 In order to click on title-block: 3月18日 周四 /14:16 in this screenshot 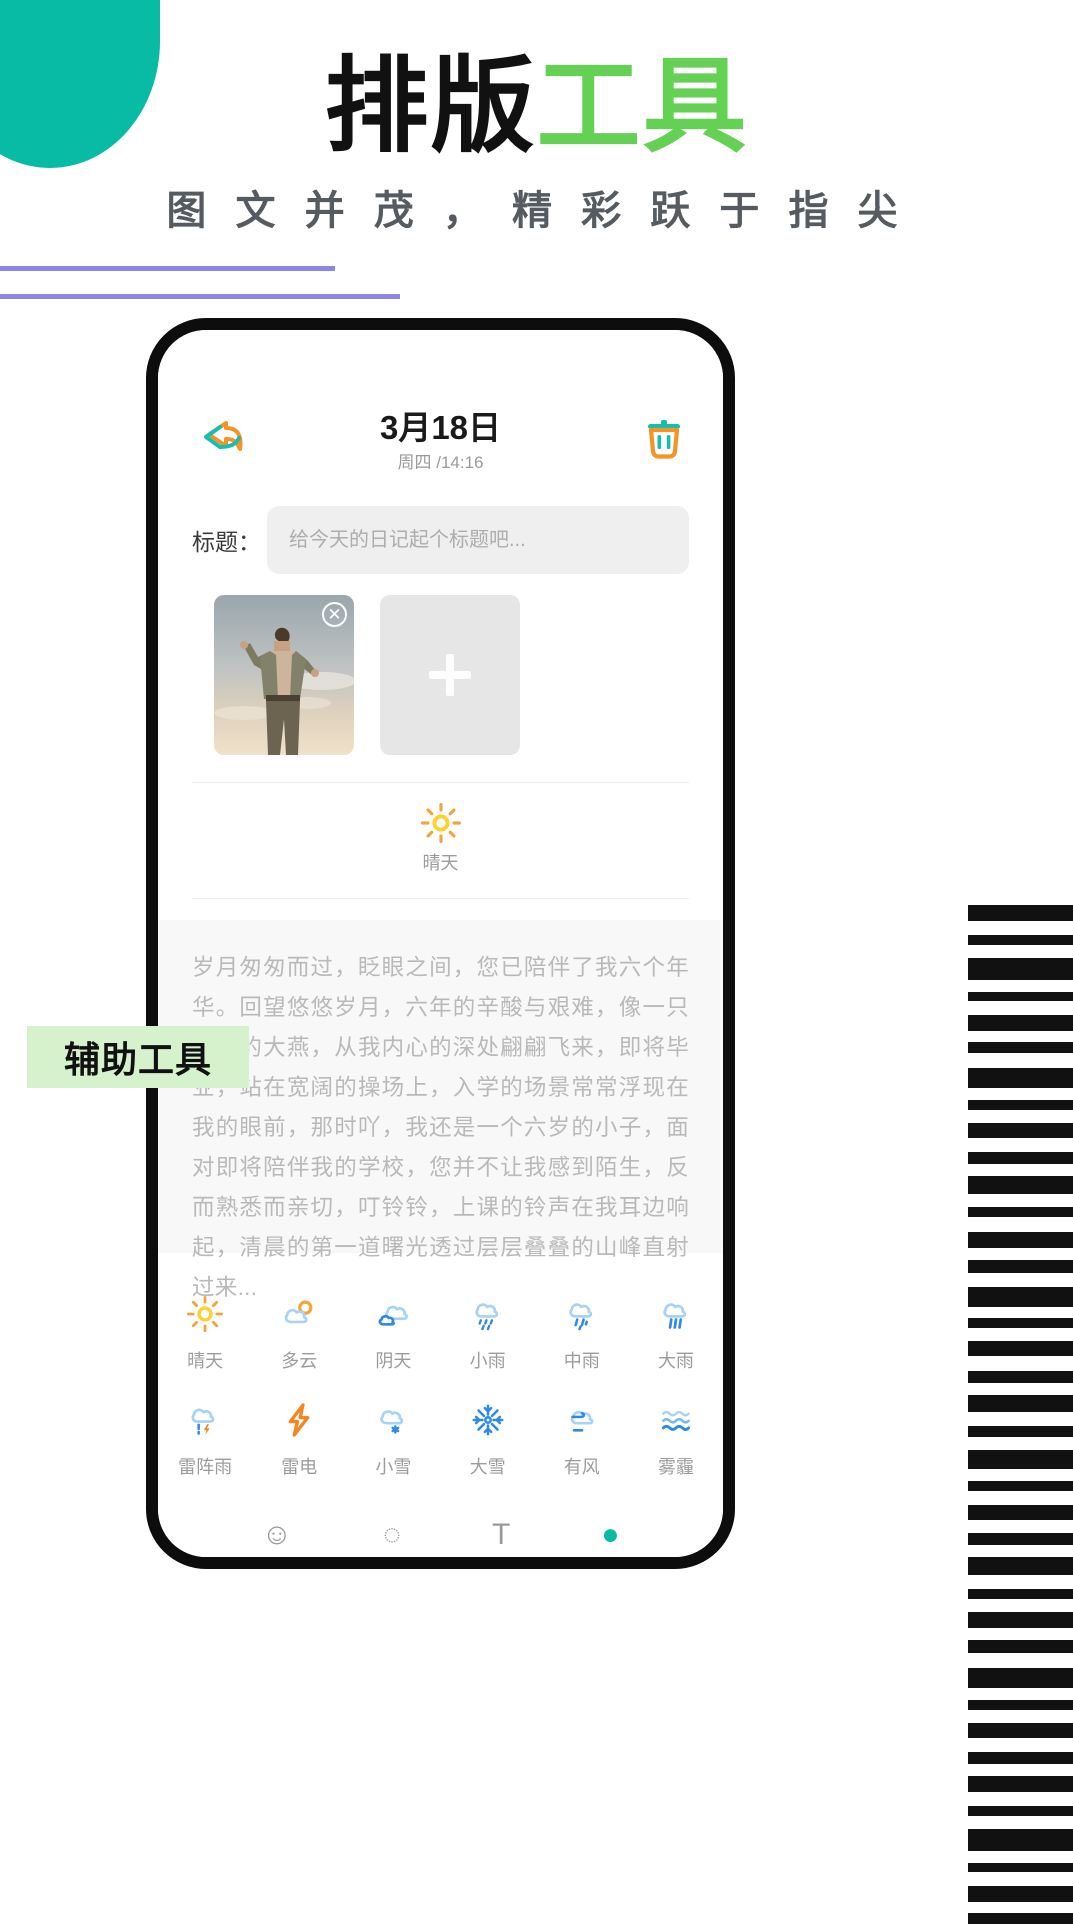, I will do `click(440, 441)`.